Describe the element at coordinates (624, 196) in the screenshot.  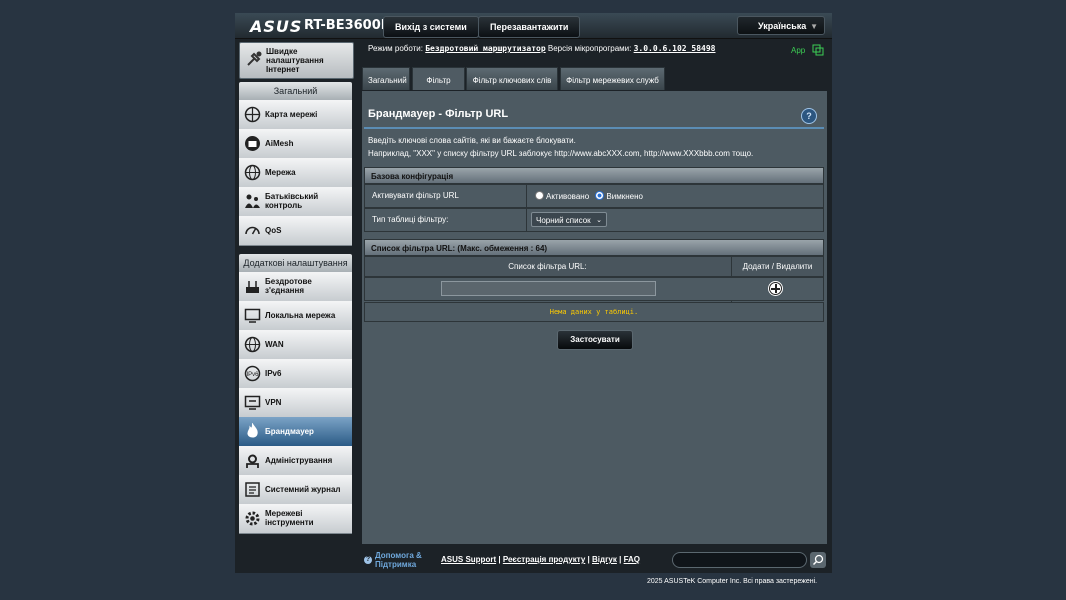
I see `radio-disabled-label: Вимкнено` at that location.